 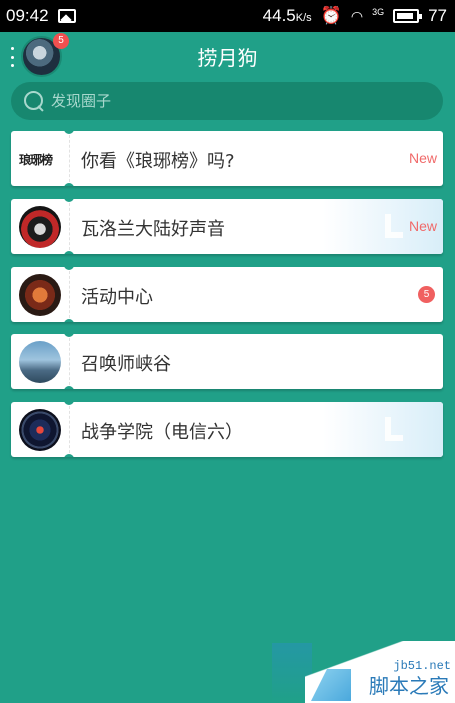 What do you see at coordinates (227, 226) in the screenshot?
I see `list-item-voice: 瓦洛兰大陆好声音 New` at bounding box center [227, 226].